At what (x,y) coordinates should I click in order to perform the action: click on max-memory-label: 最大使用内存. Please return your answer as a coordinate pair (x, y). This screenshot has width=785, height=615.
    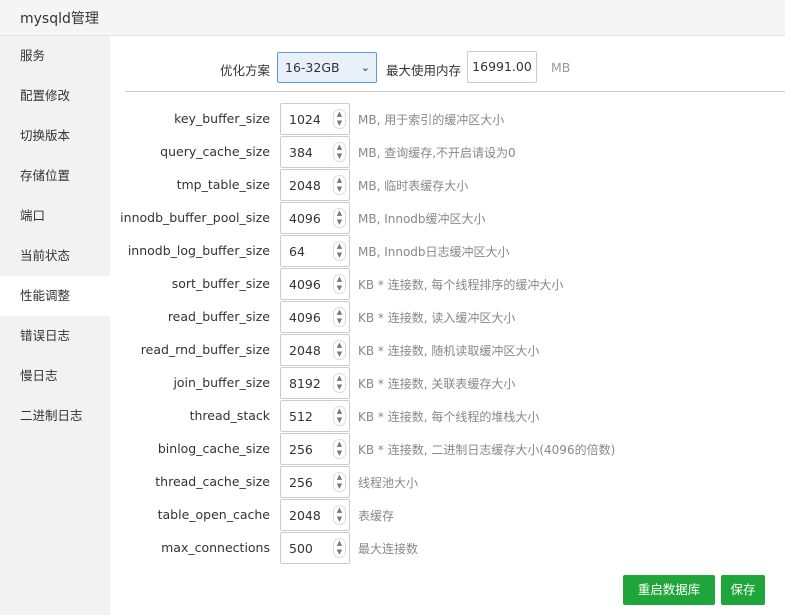
    Looking at the image, I should click on (424, 70).